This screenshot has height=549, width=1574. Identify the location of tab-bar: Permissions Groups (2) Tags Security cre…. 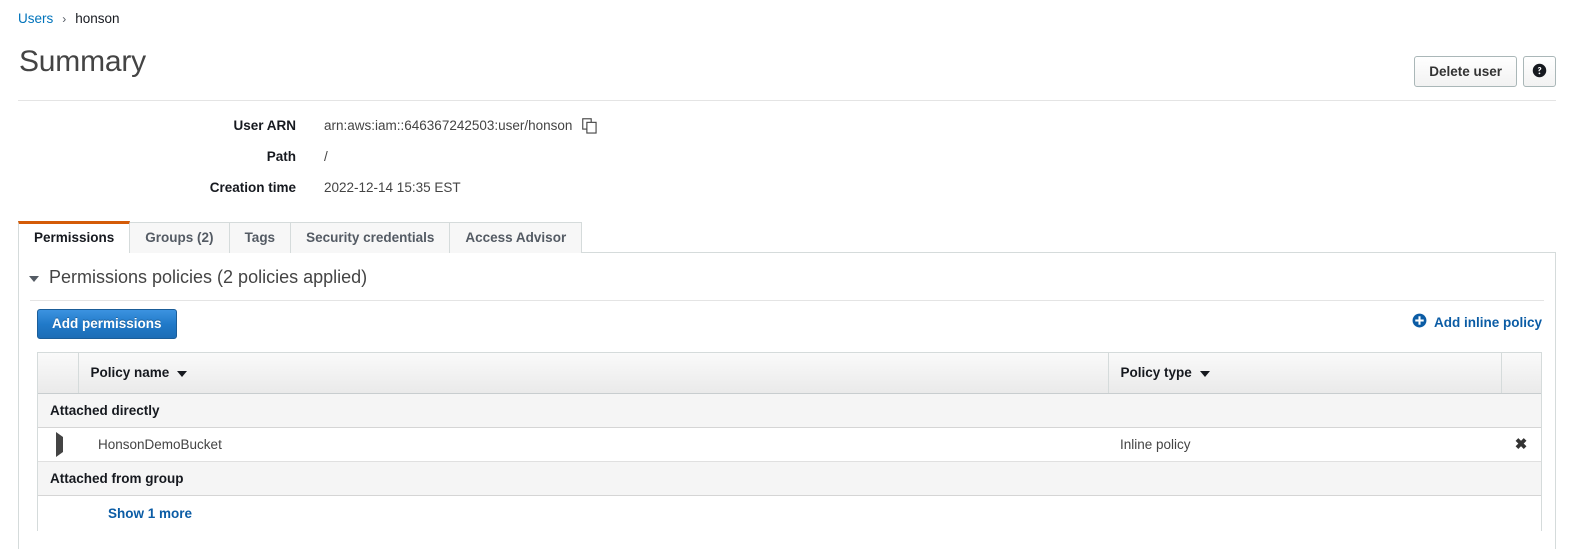
(300, 237).